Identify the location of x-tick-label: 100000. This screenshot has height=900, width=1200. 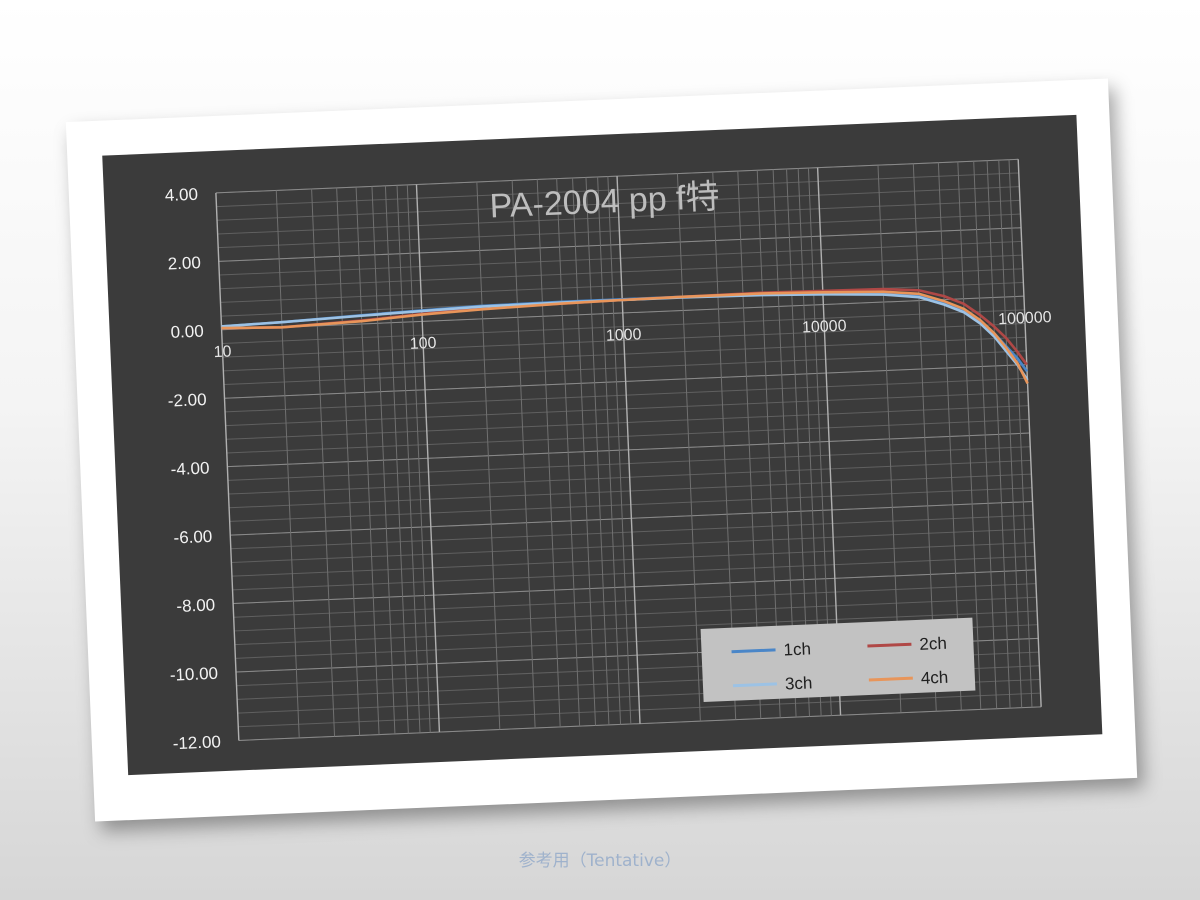
(1025, 318).